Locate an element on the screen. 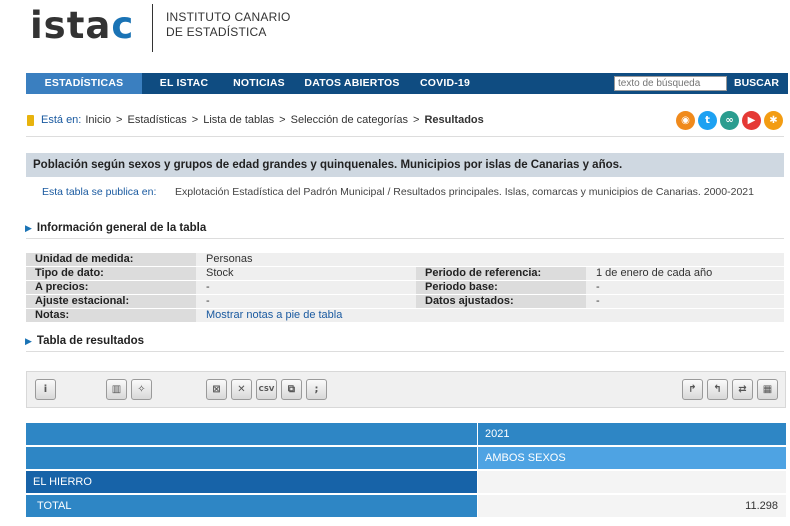 The width and height of the screenshot is (790, 526). value-ajuste: - is located at coordinates (306, 301).